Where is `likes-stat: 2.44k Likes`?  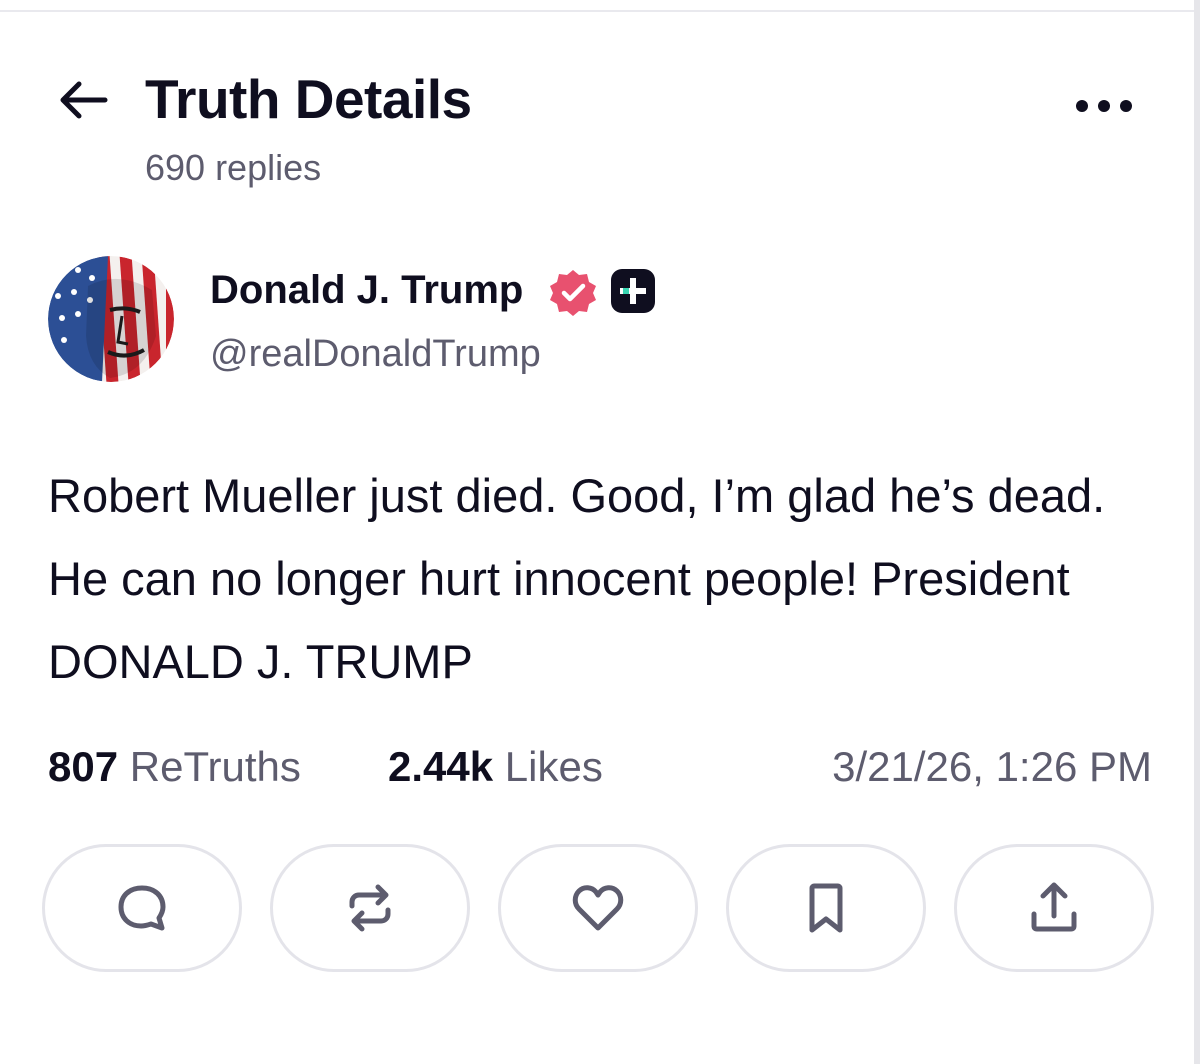
likes-stat: 2.44k Likes is located at coordinates (495, 767).